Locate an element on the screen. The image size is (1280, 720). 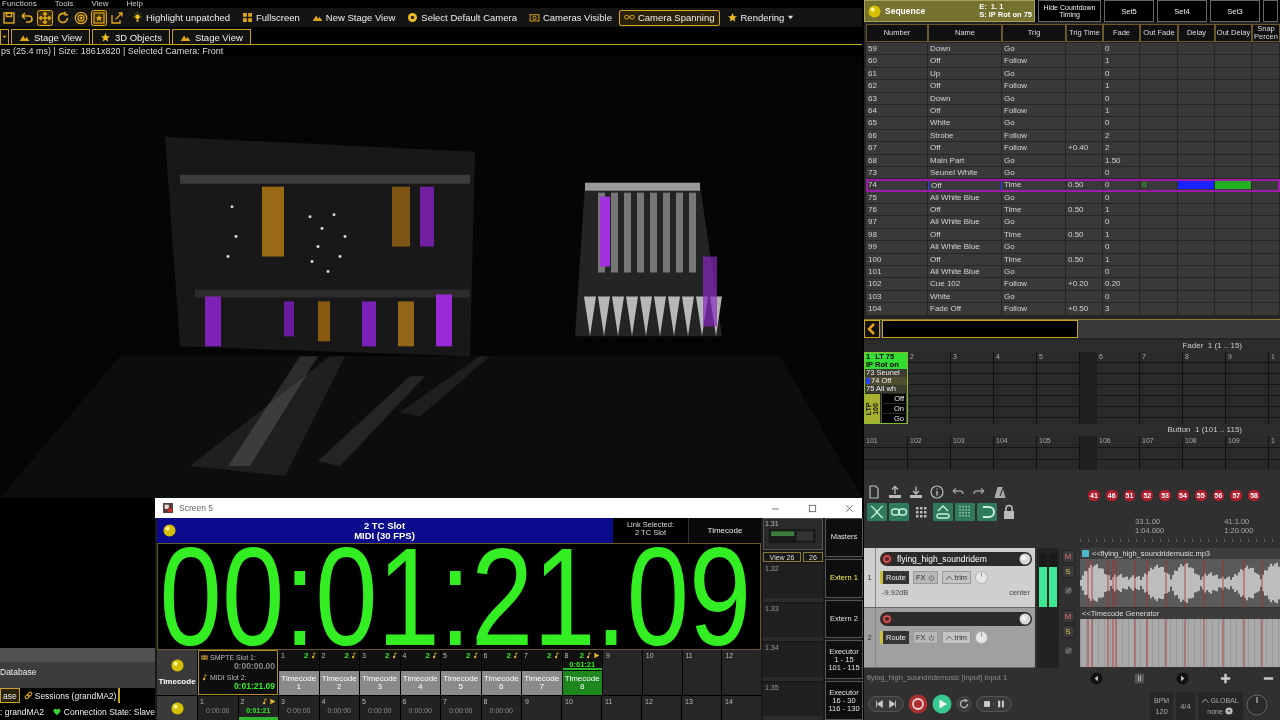
executor-pool-button is located at coordinates (177, 708).